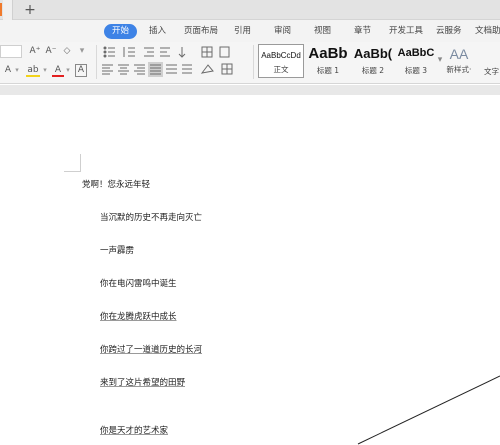 The width and height of the screenshot is (500, 445). What do you see at coordinates (58, 70) in the screenshot?
I see `font-color-button: A` at bounding box center [58, 70].